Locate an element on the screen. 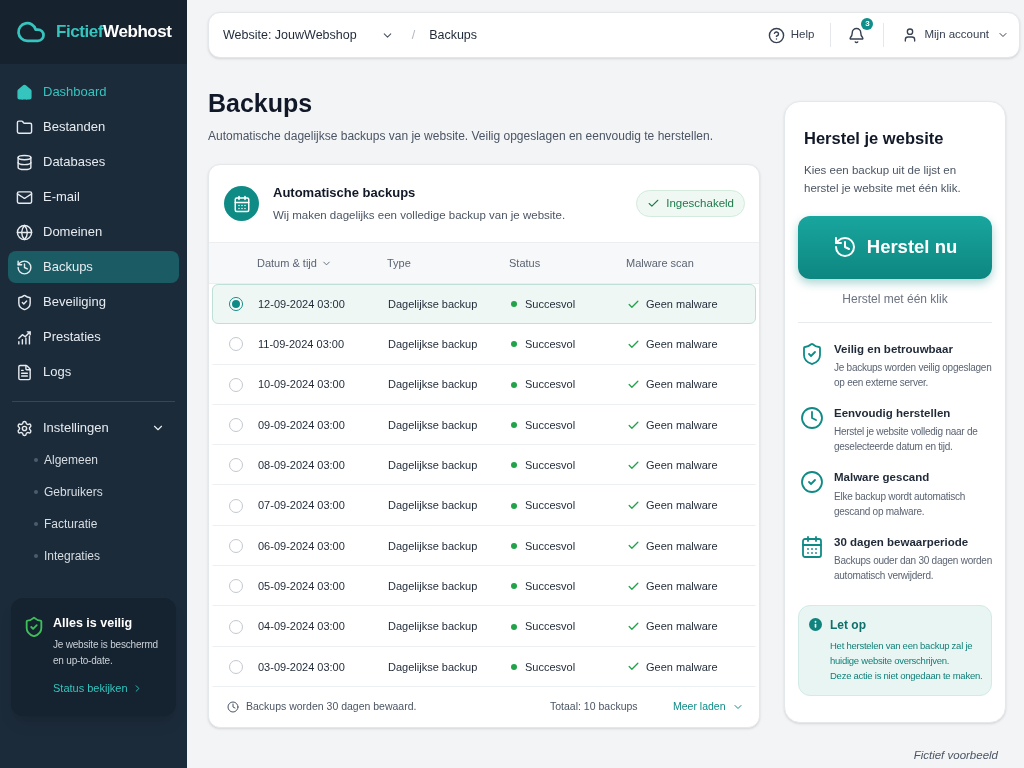 This screenshot has width=1024, height=768. feature-text: Elke backup wordt automatisch gescand op malware. is located at coordinates (900, 504).